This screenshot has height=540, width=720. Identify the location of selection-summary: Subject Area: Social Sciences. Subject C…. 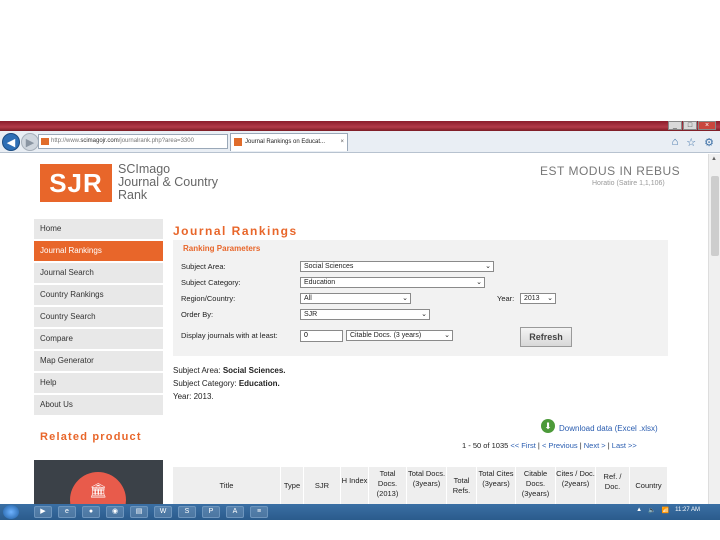
(229, 383).